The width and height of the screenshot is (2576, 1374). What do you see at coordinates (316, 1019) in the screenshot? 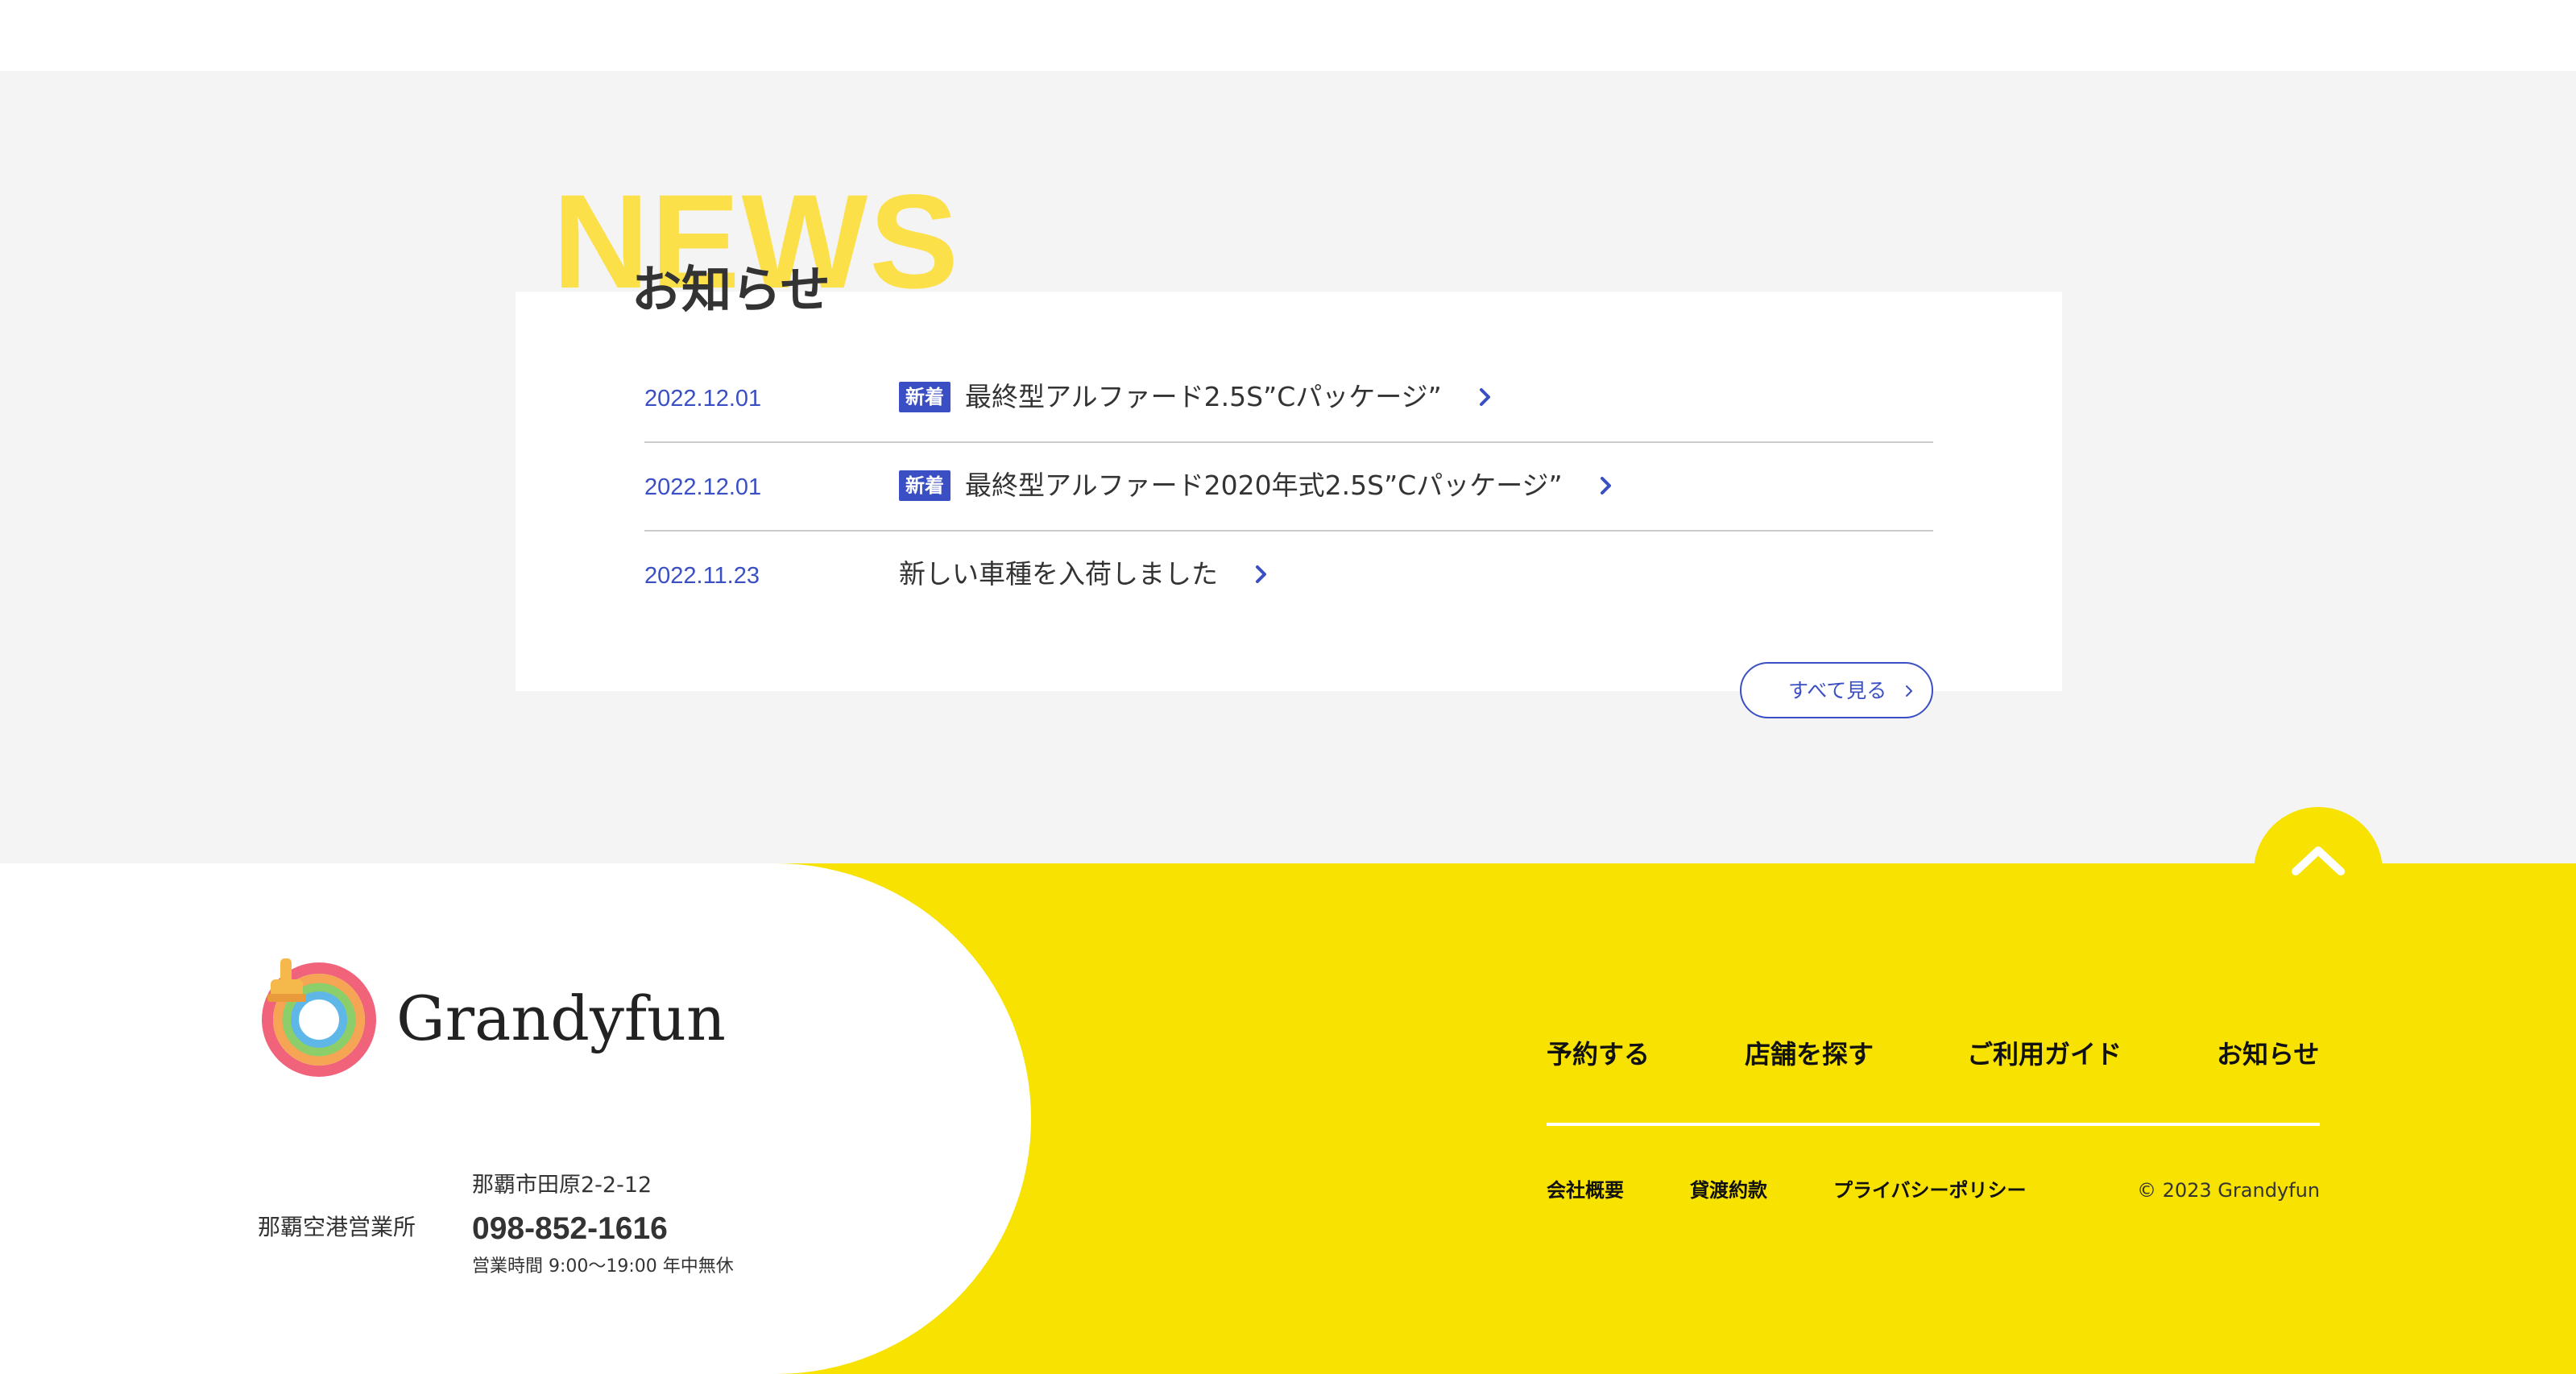
I see `rainbow-ring-logo-icon` at bounding box center [316, 1019].